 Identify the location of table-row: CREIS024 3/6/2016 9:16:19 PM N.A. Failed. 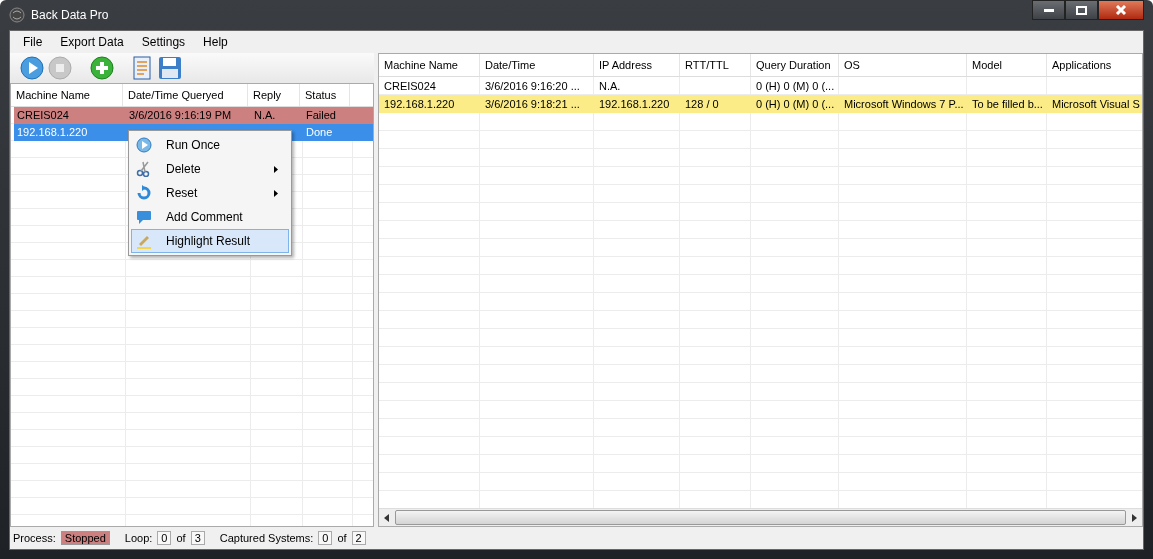
(193, 115).